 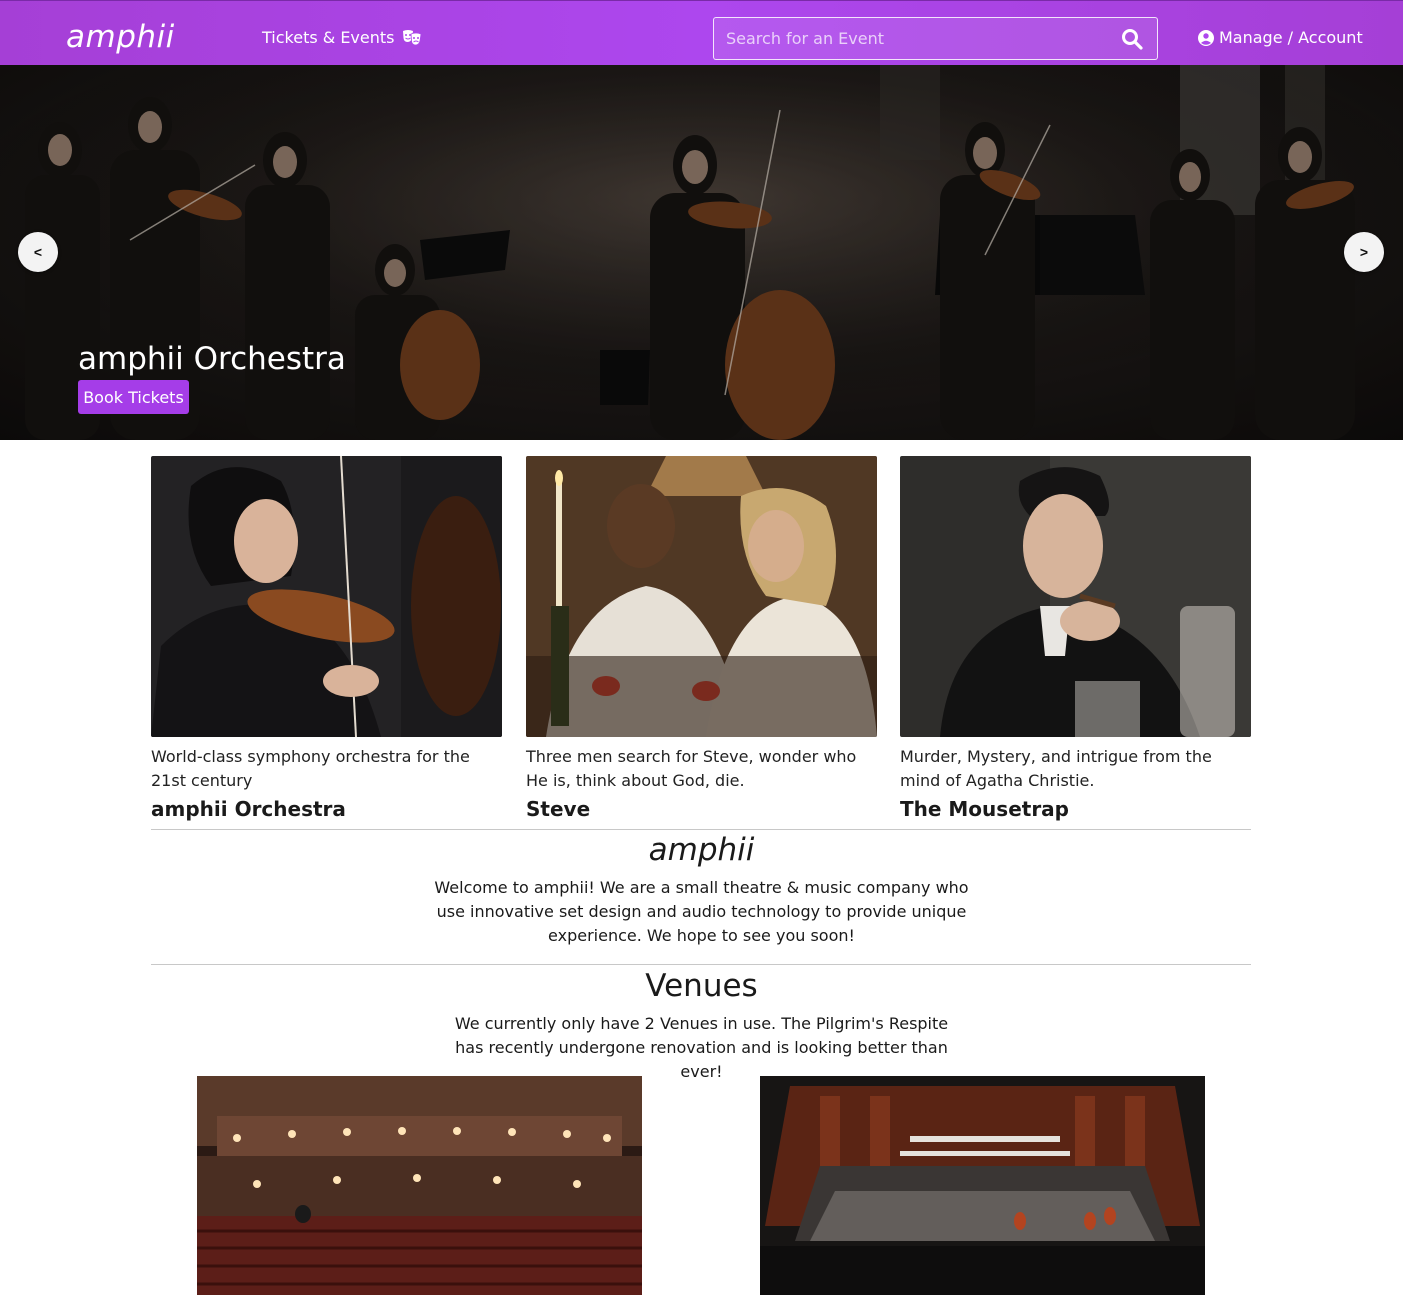 I want to click on nav-tickets-events: Tickets & Events, so click(x=342, y=38).